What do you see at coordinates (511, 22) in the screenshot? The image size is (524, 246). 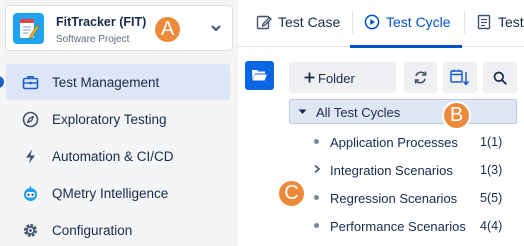 I see `tab-label: Test` at bounding box center [511, 22].